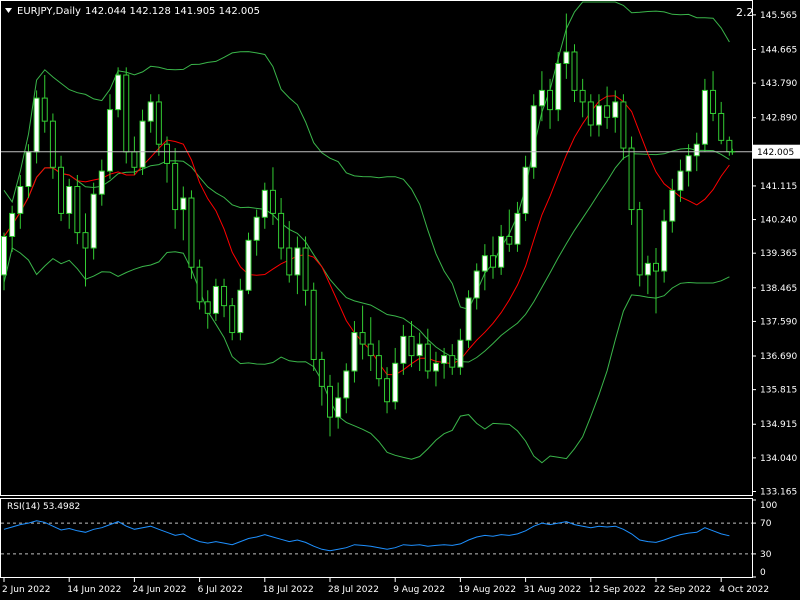 The height and width of the screenshot is (600, 800). I want to click on rsi-tick-label: 30, so click(766, 555).